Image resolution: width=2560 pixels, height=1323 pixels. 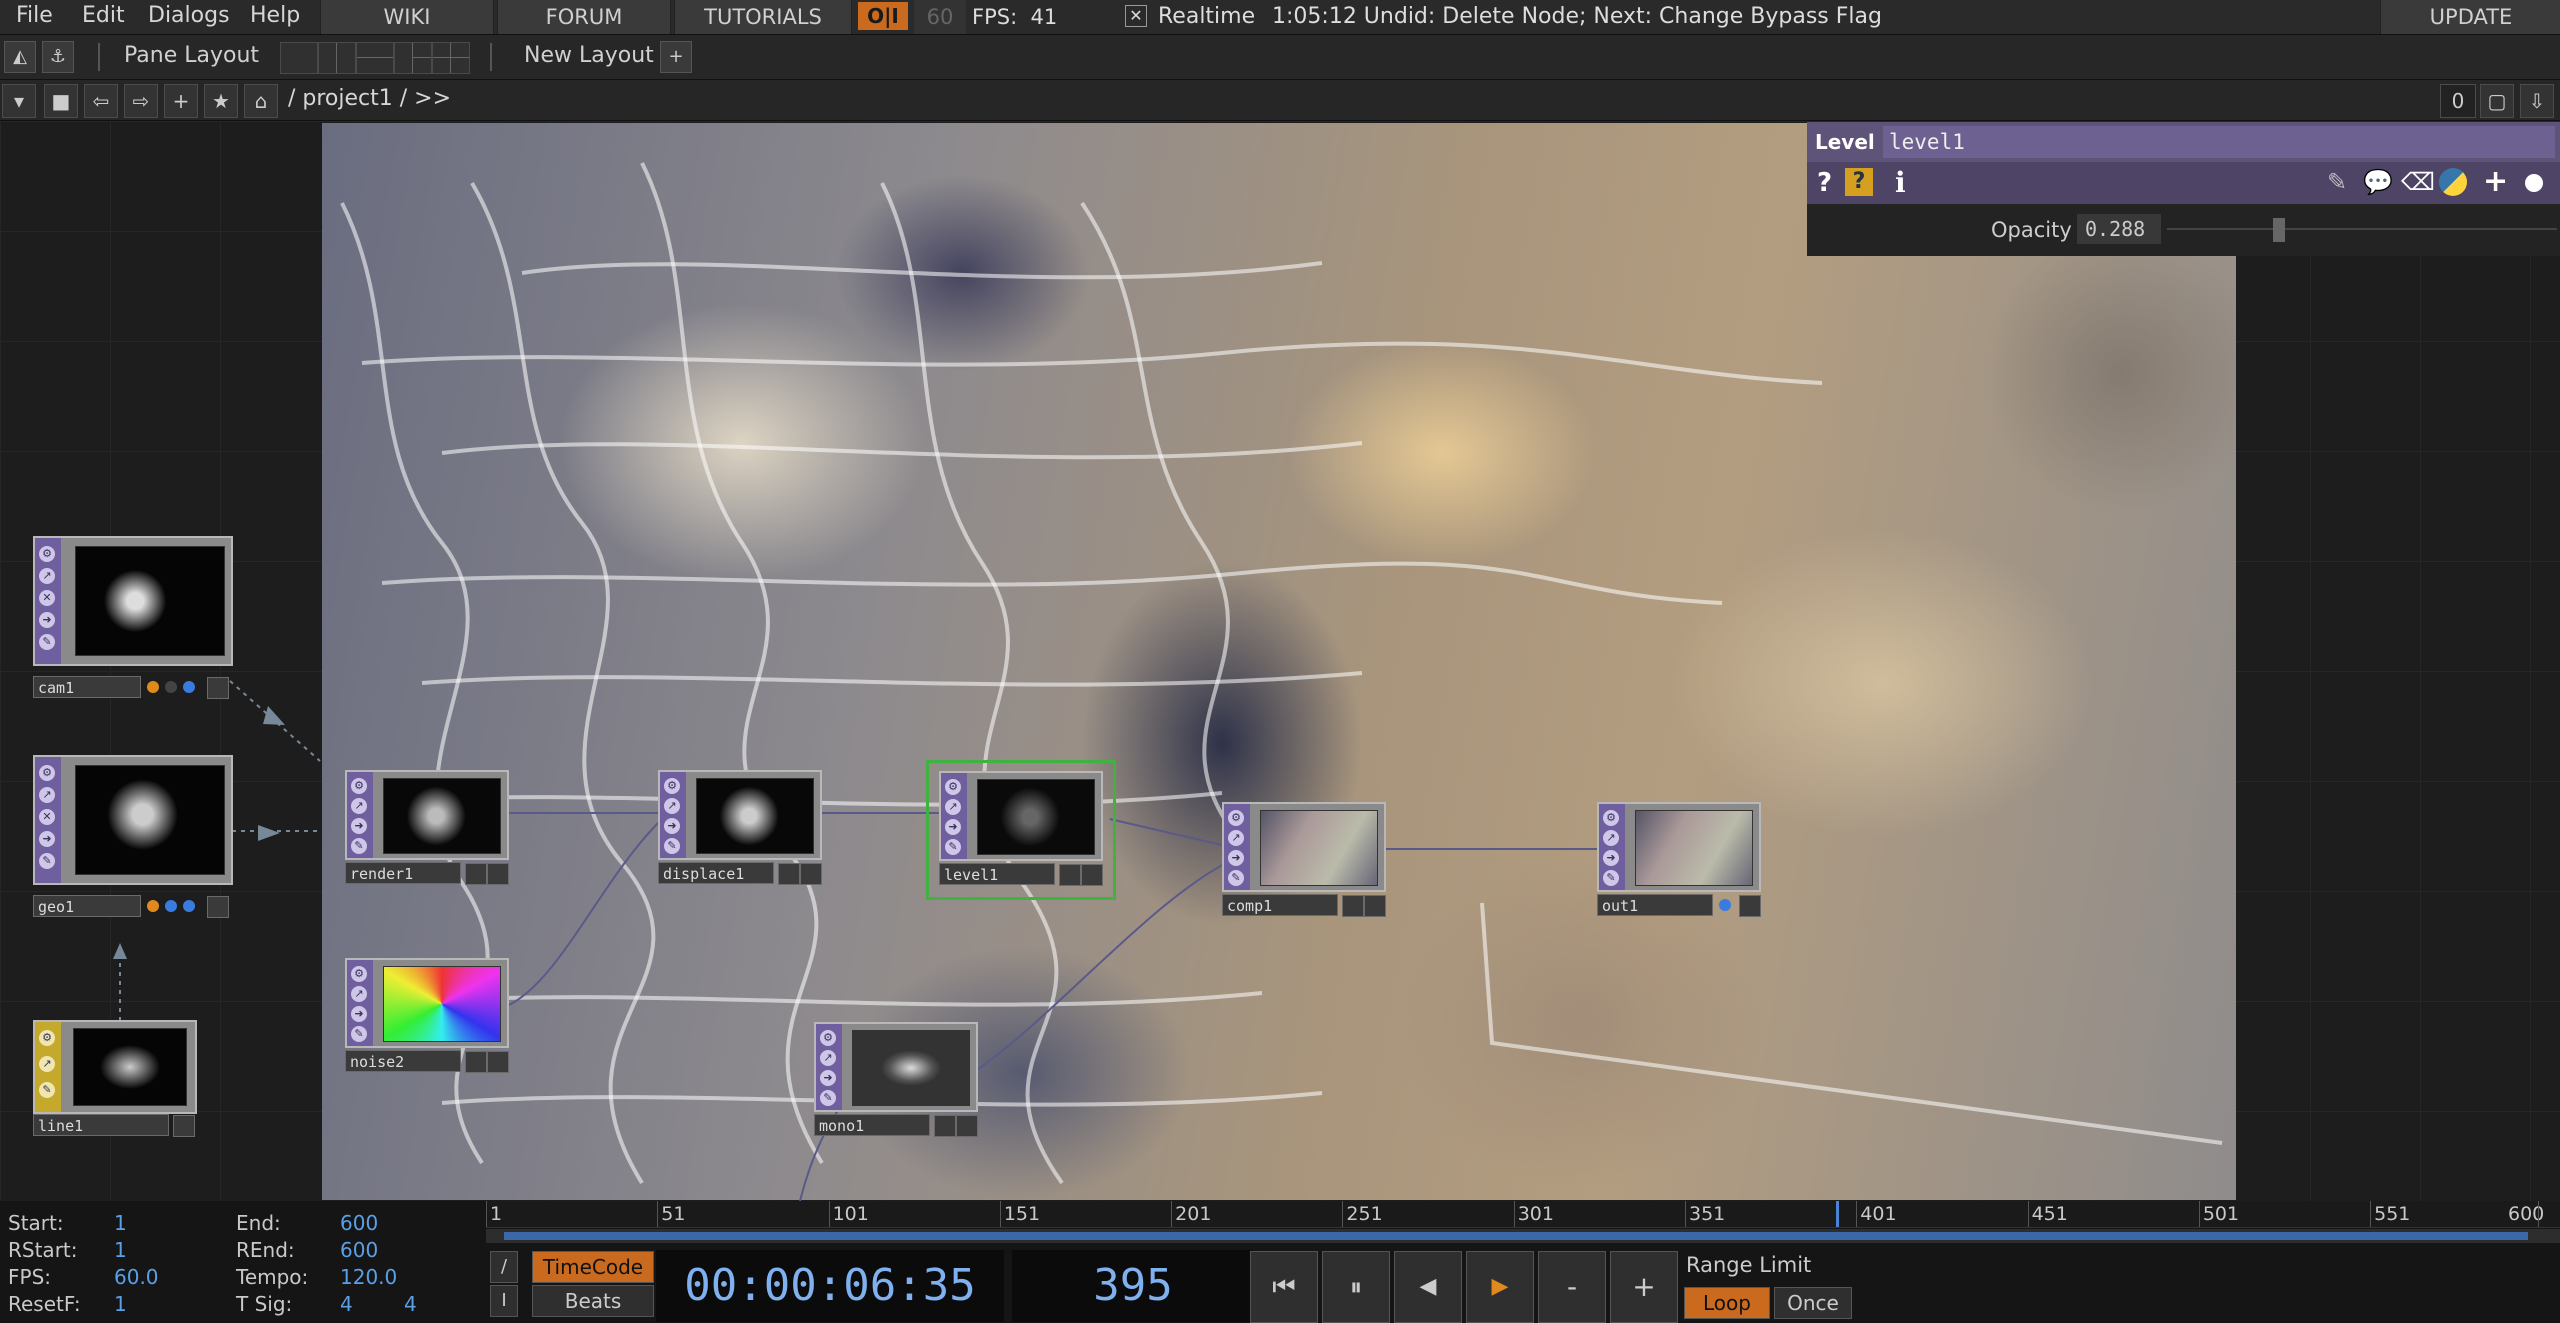 What do you see at coordinates (676, 57) in the screenshot?
I see `add-layout-button: +` at bounding box center [676, 57].